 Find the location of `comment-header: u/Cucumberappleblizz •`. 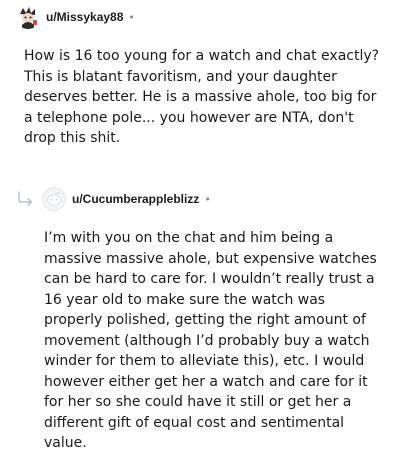

comment-header: u/Cucumberappleblizz • is located at coordinates (113, 199).